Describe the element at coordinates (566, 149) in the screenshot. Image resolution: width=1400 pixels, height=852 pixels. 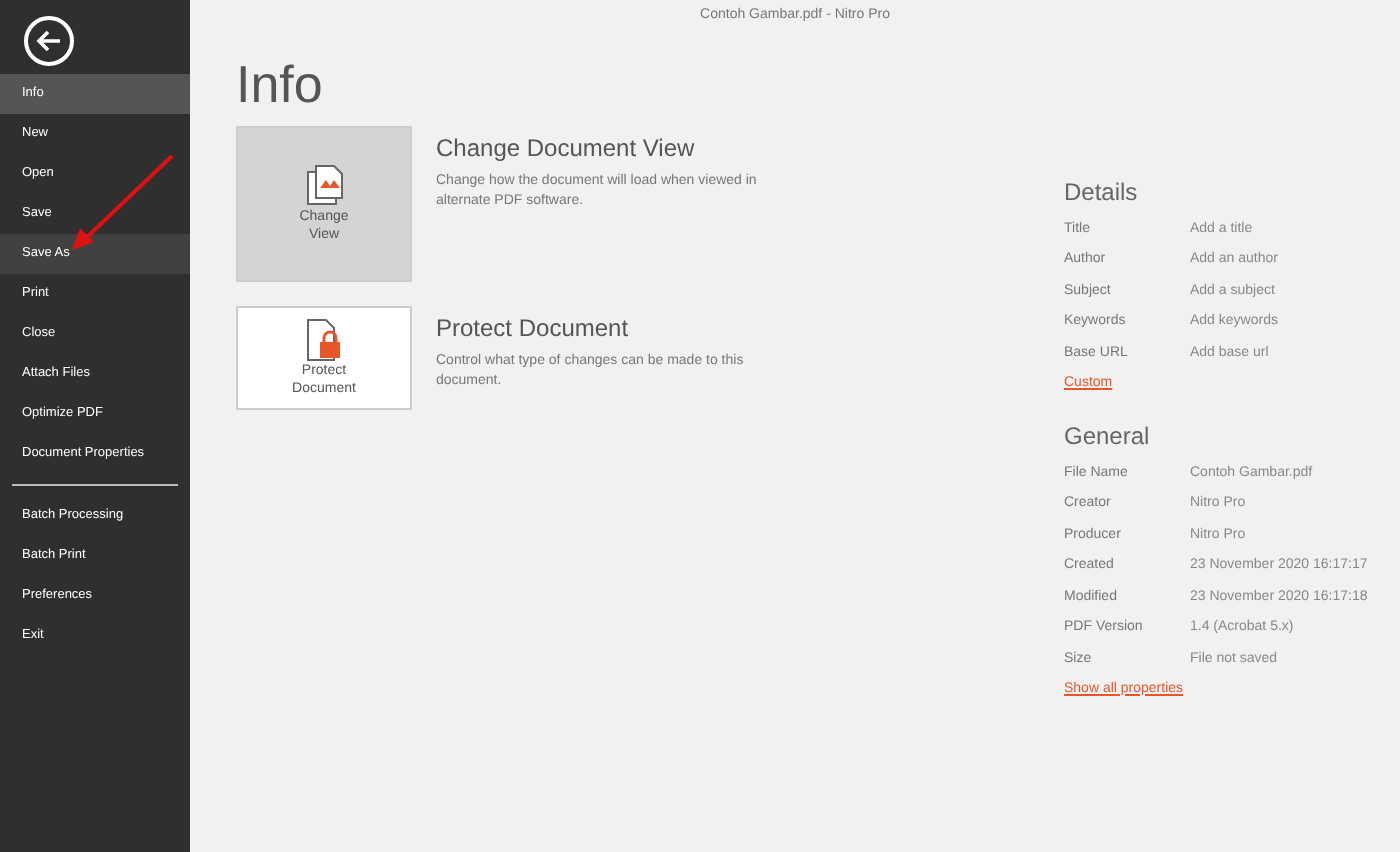
I see `action-title: Change Document View` at that location.